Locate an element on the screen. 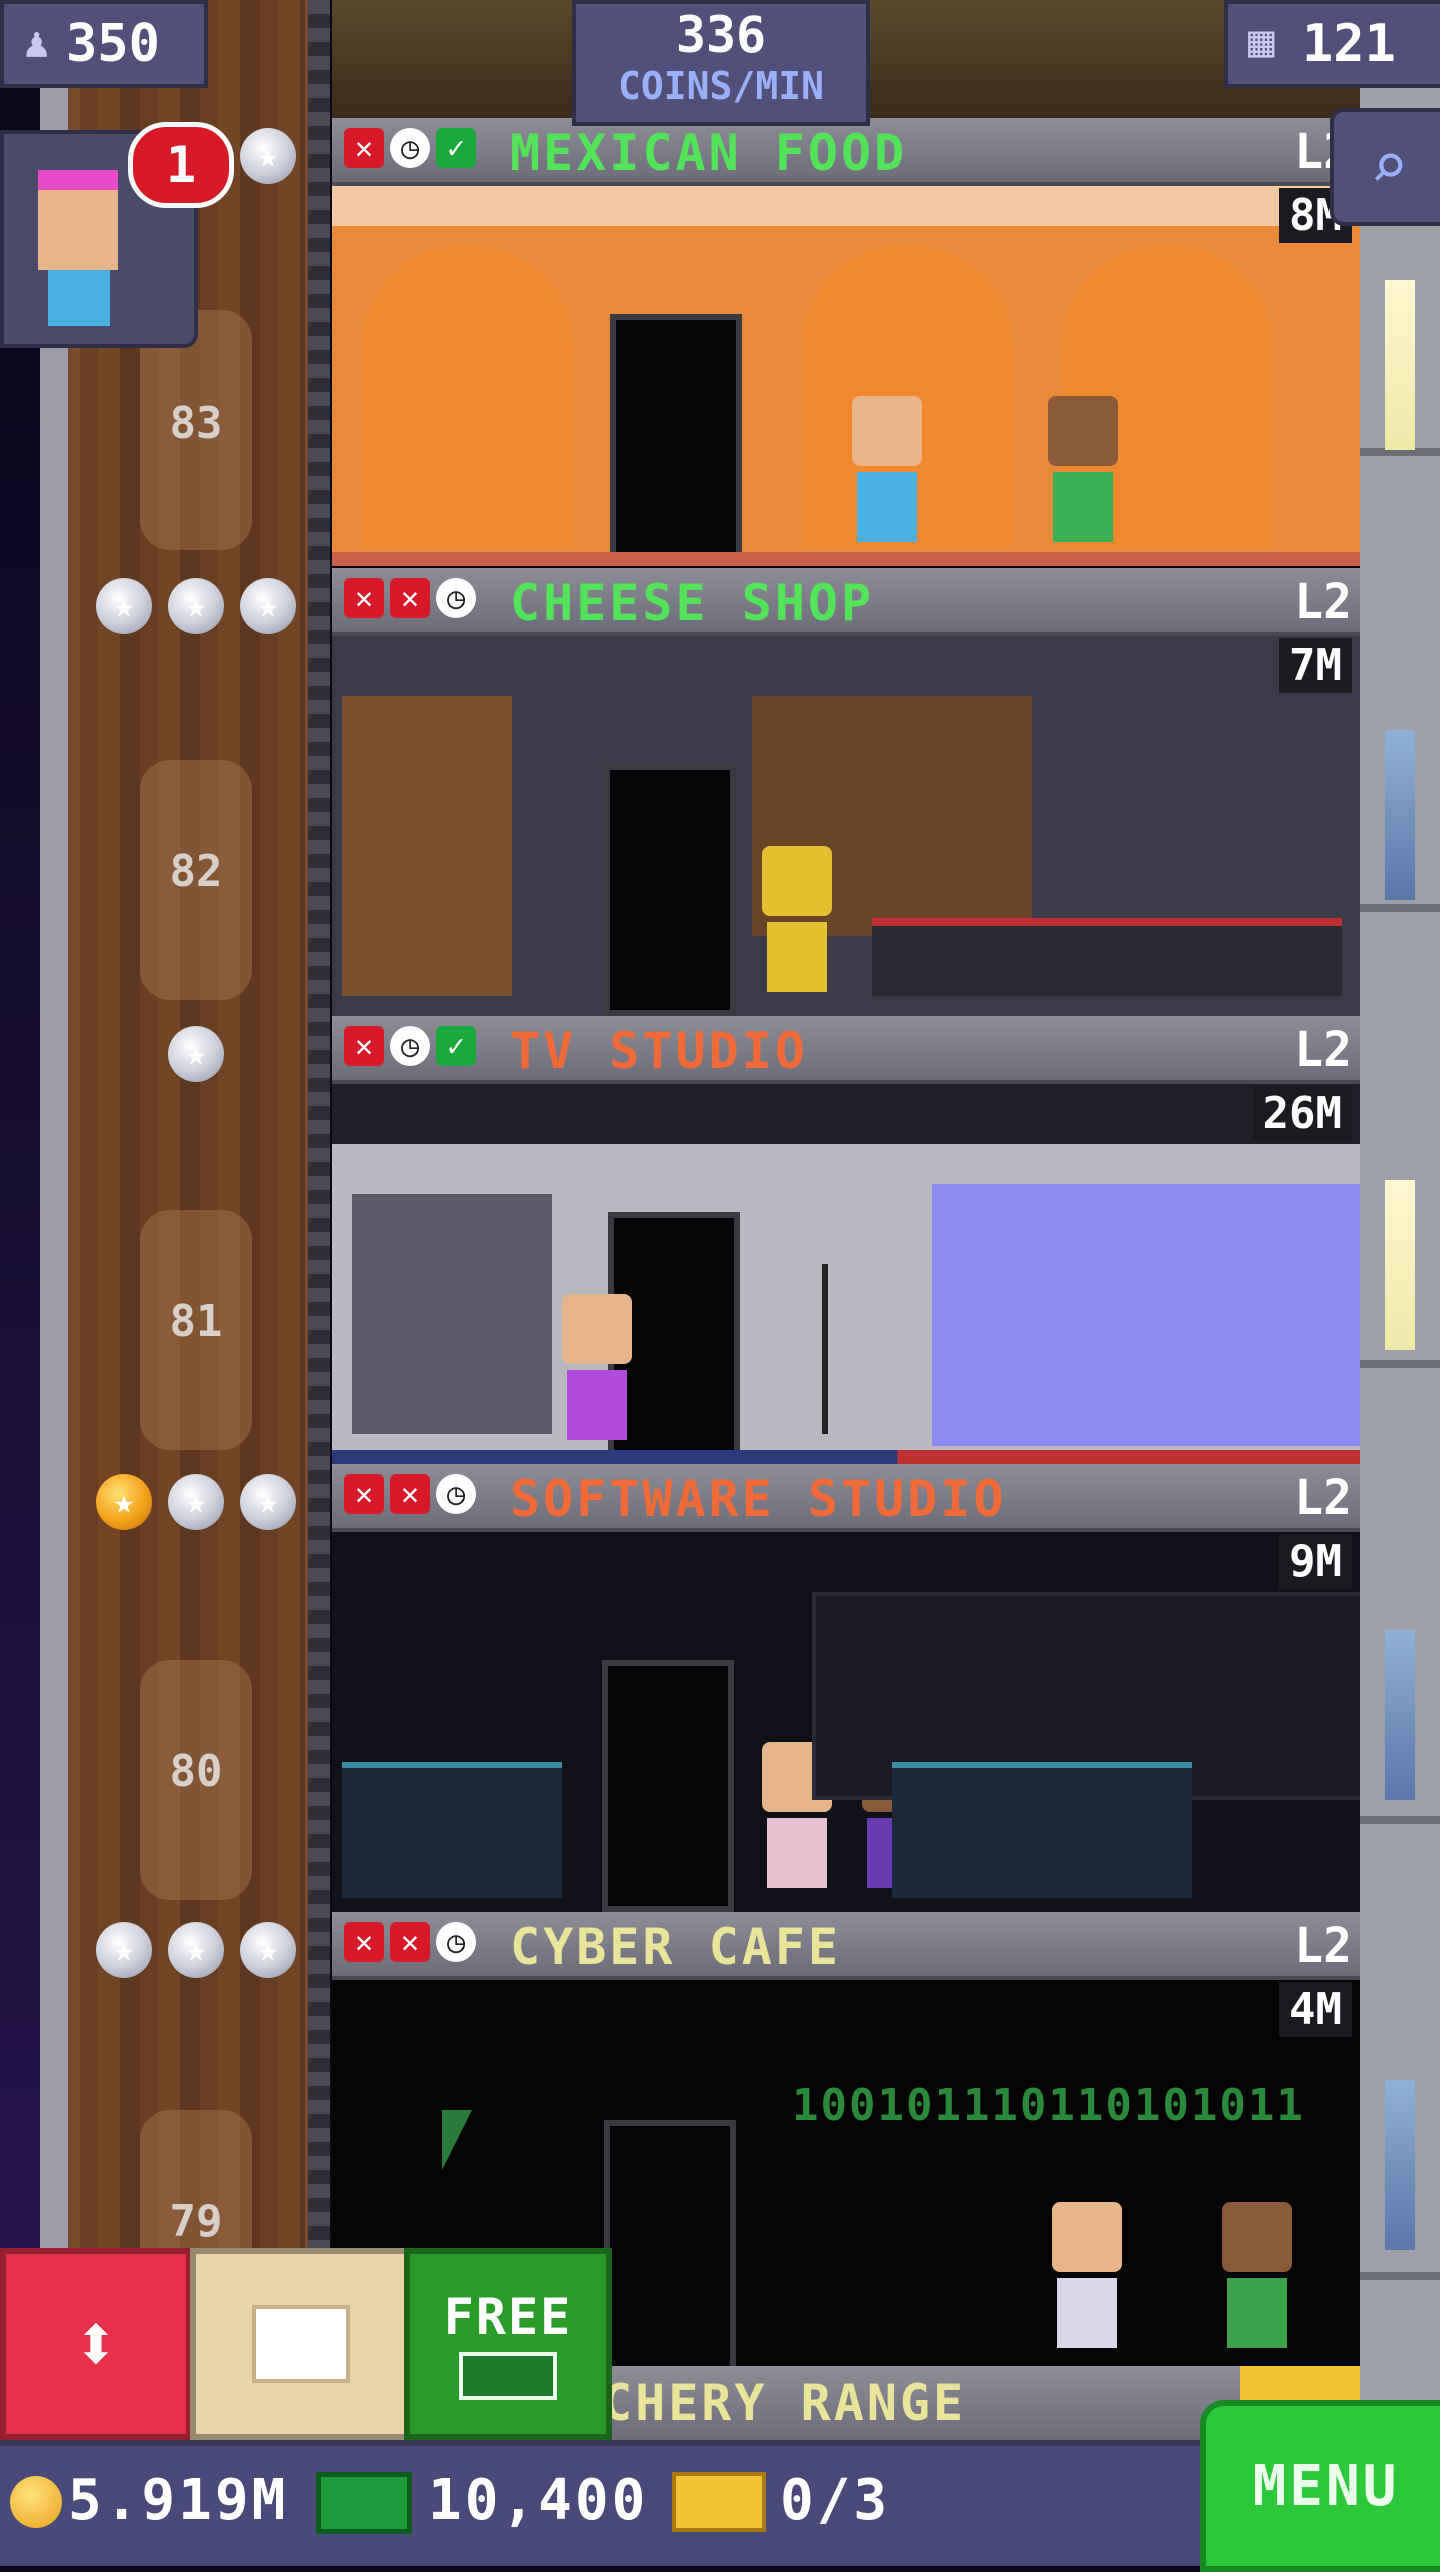  decor-backdrop is located at coordinates (1146, 1315).